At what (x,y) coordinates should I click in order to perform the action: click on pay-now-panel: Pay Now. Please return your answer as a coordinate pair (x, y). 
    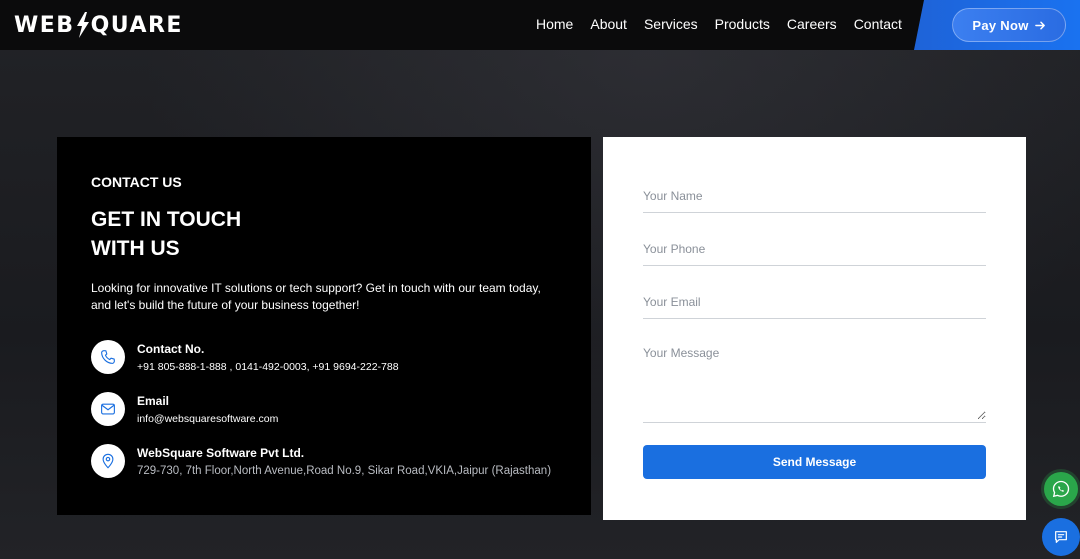
    Looking at the image, I should click on (997, 25).